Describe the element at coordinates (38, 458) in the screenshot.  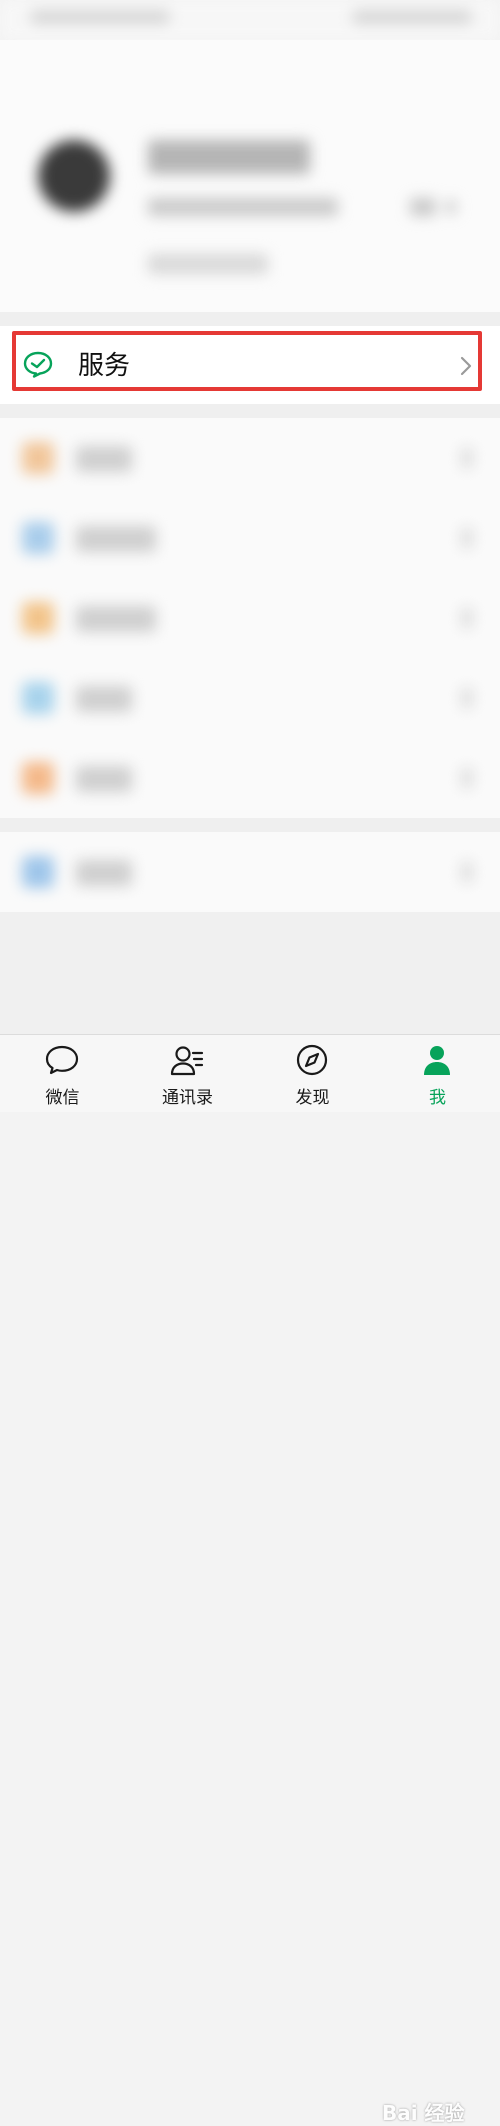
I see `favorites-icon` at that location.